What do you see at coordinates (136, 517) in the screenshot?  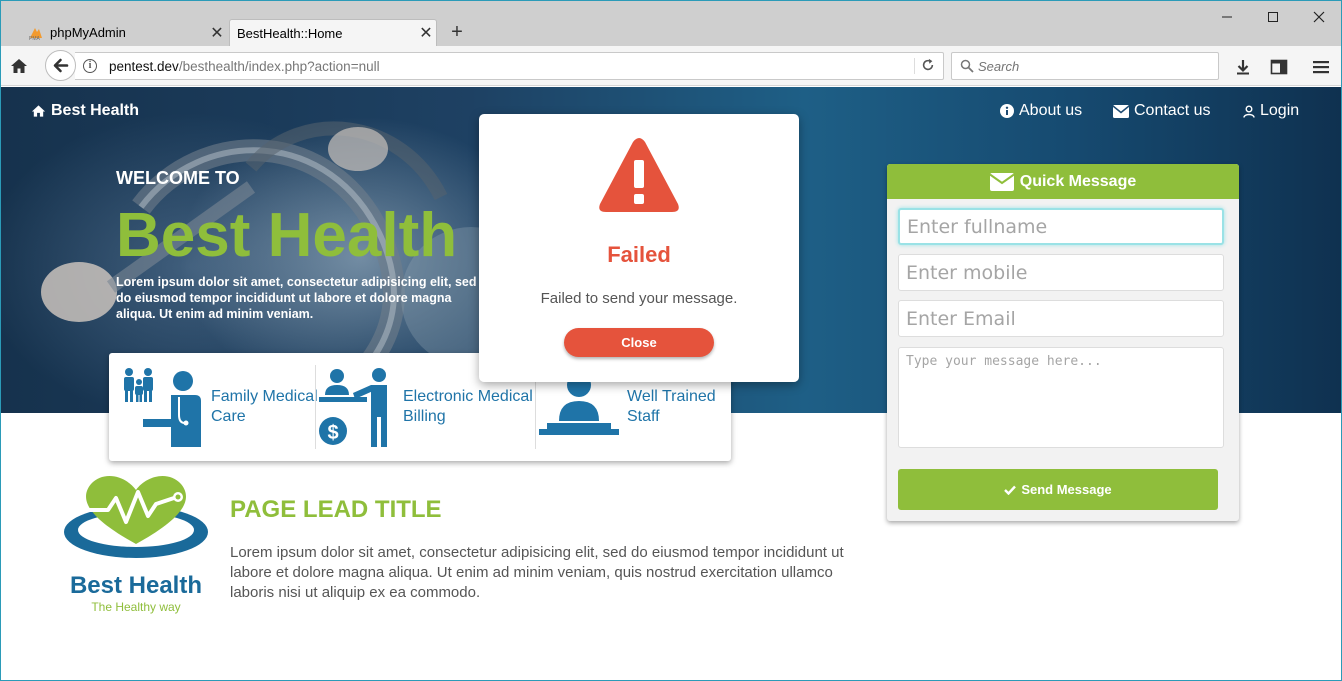 I see `heart-pulse-logo-icon` at bounding box center [136, 517].